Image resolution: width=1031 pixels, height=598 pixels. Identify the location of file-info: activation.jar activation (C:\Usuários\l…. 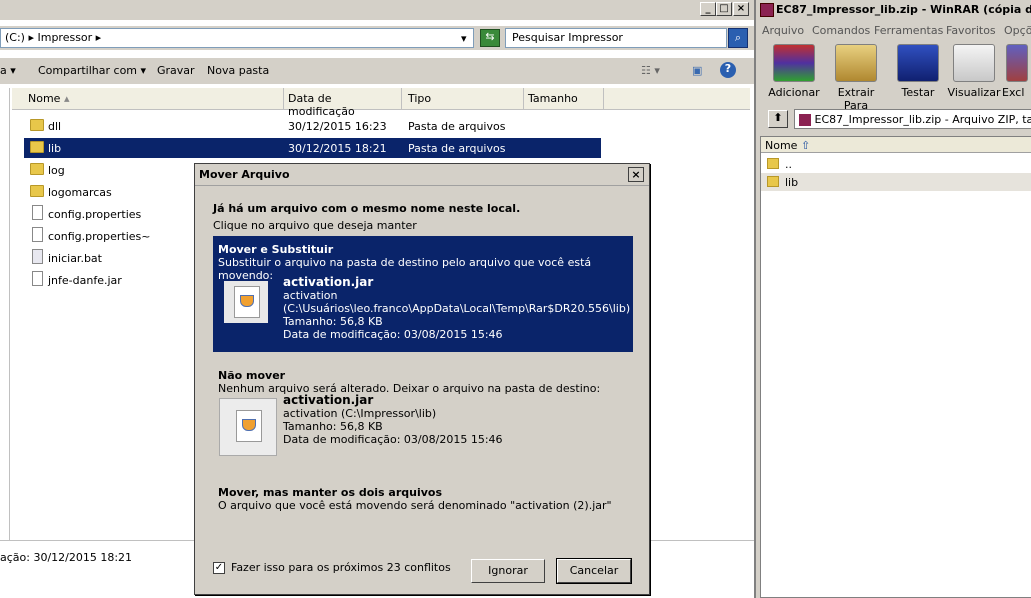
(457, 308).